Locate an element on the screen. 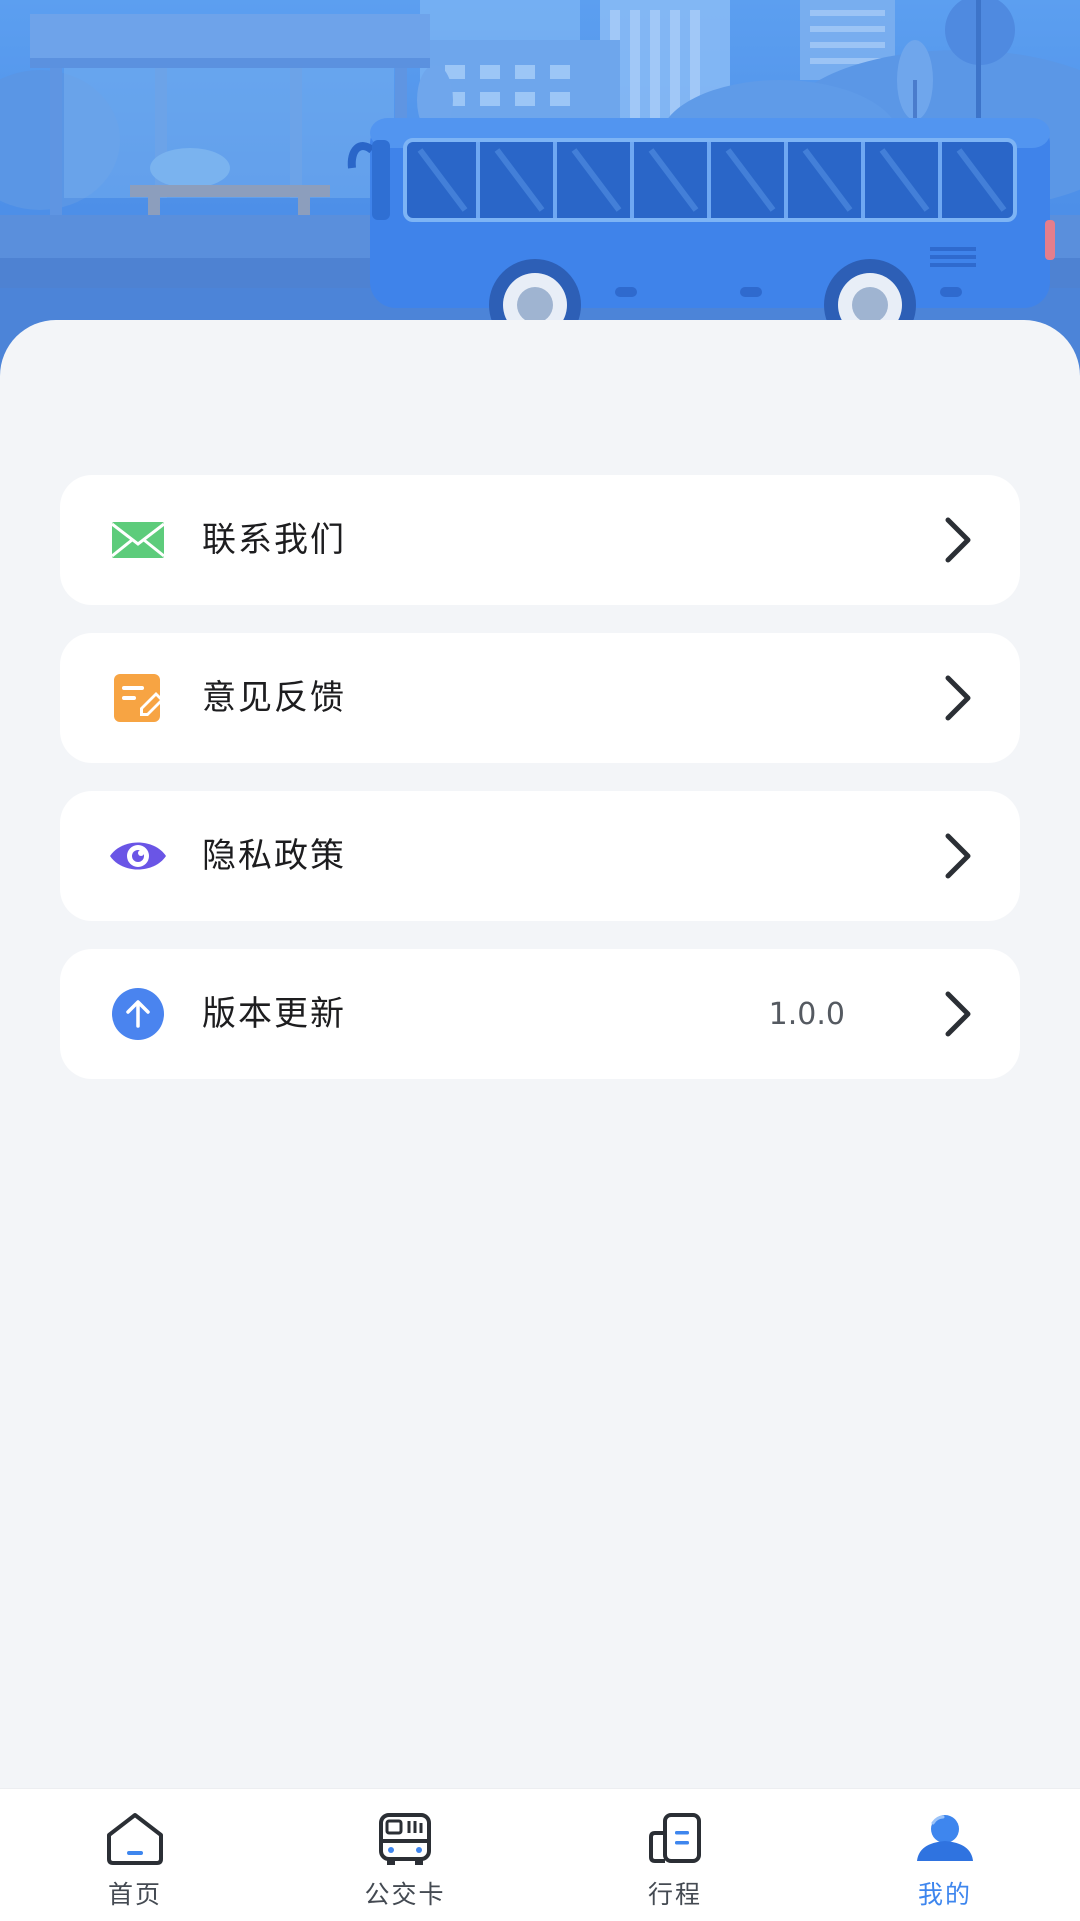  feedback-edit-icon is located at coordinates (138, 698).